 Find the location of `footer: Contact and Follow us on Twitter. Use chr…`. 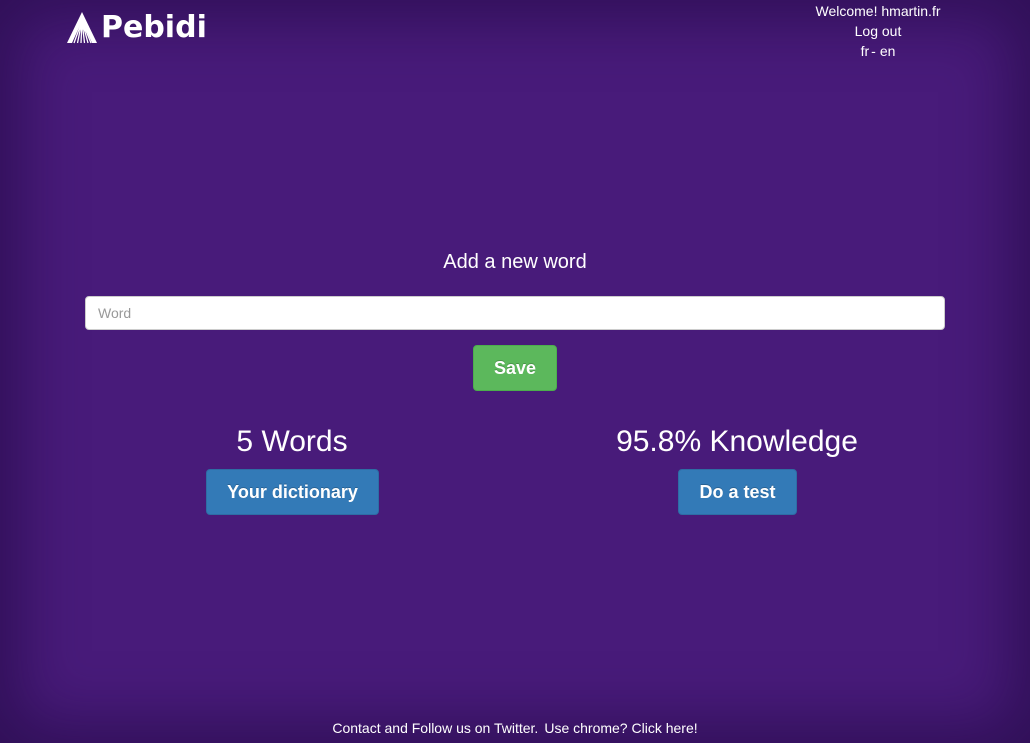

footer: Contact and Follow us on Twitter. Use chr… is located at coordinates (515, 728).